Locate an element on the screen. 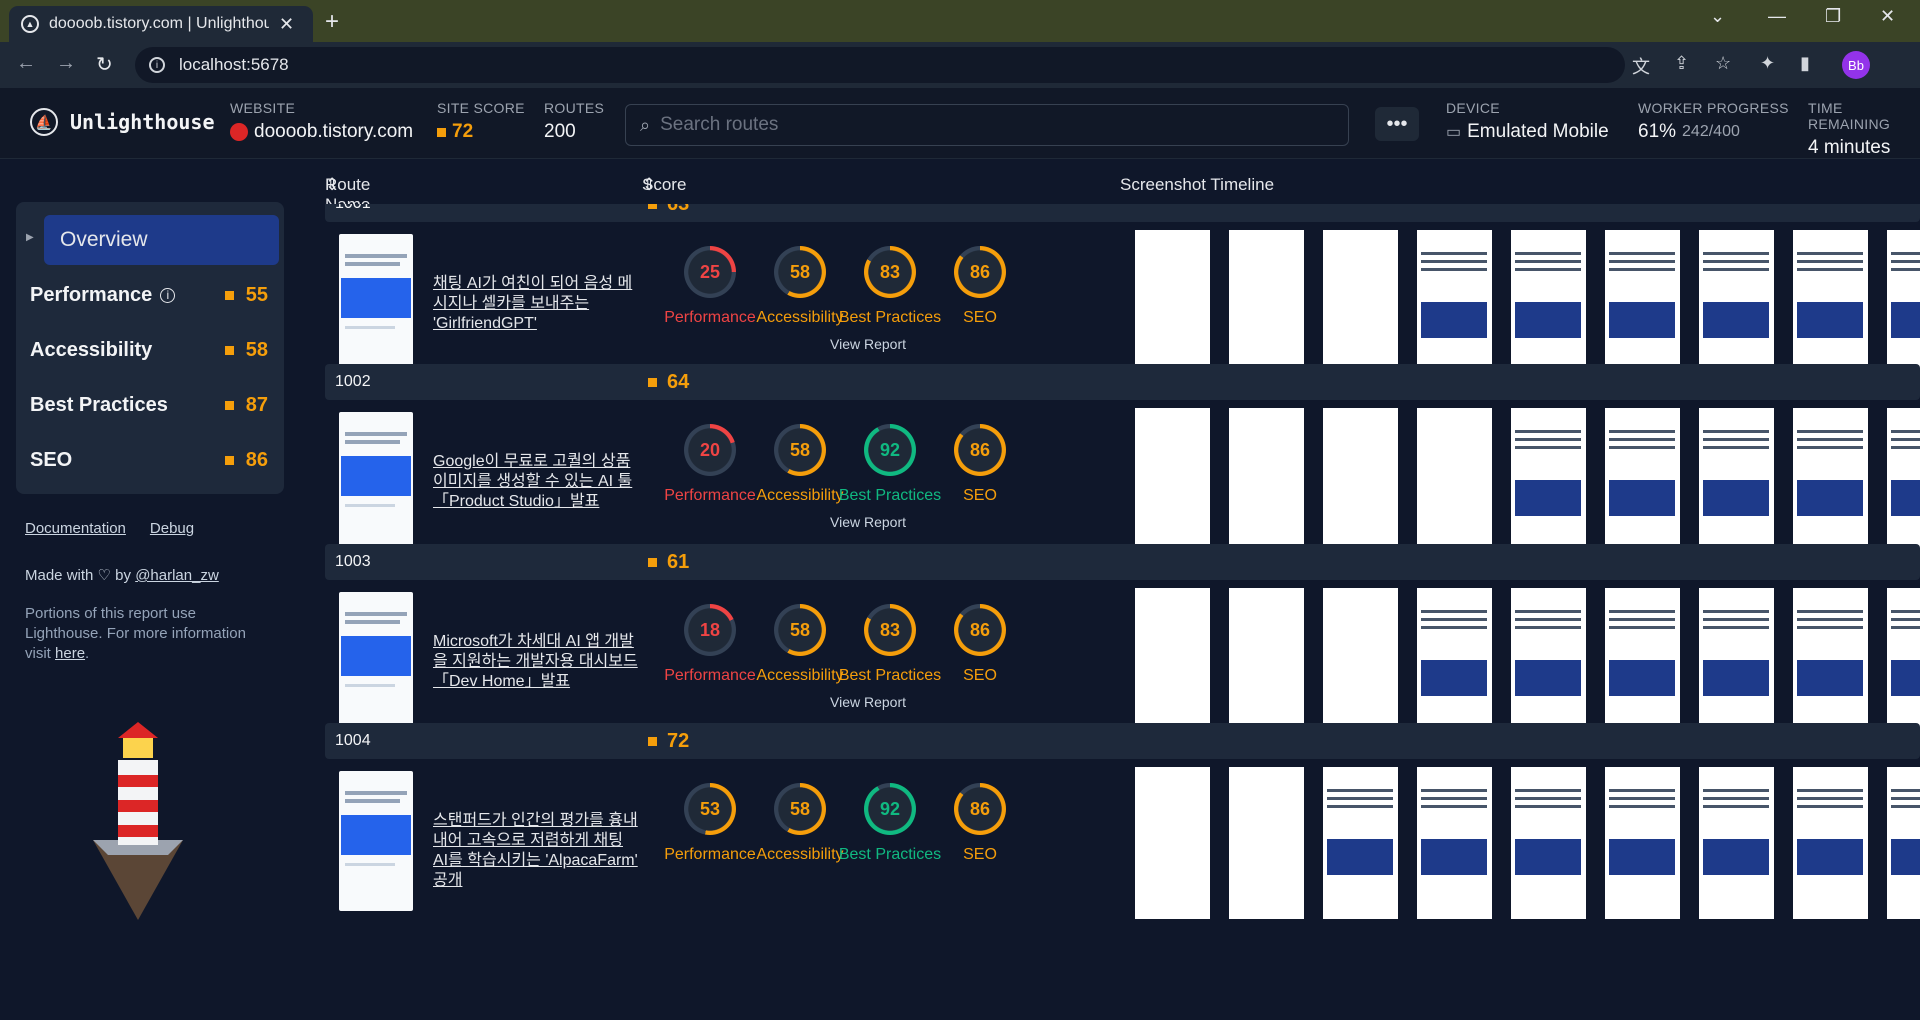 This screenshot has width=1920, height=1020. search-input is located at coordinates (990, 125).